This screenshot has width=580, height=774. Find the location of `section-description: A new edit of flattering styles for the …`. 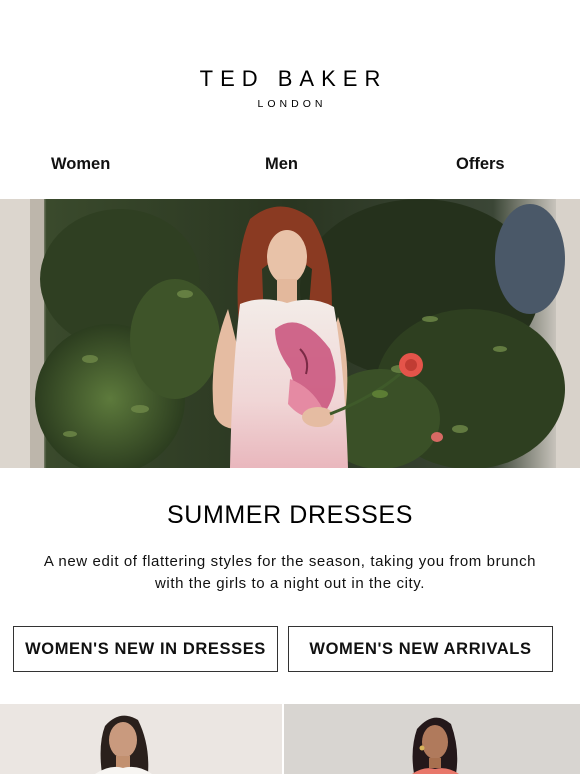

section-description: A new edit of flattering styles for the … is located at coordinates (290, 572).